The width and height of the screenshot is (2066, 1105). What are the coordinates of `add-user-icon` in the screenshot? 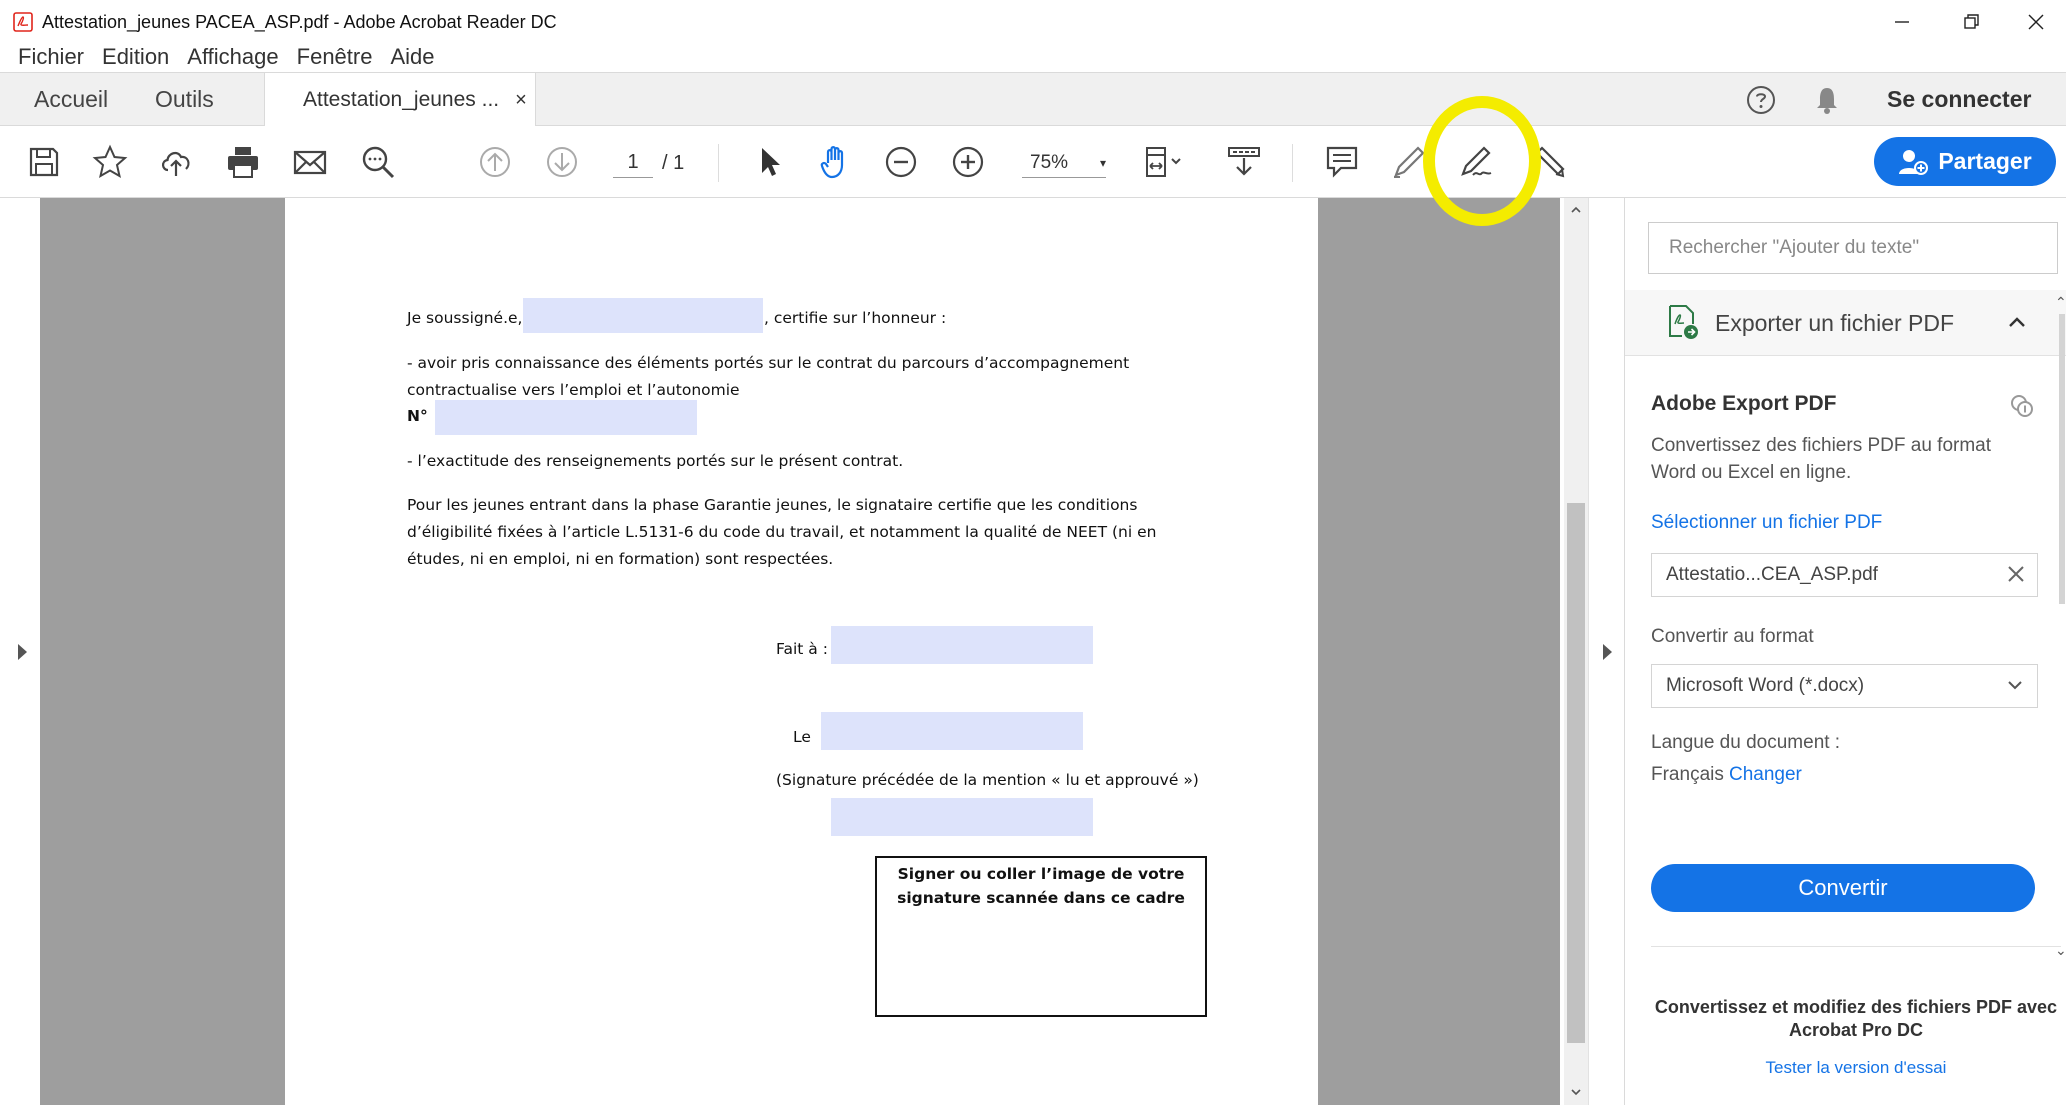 It's located at (1914, 162).